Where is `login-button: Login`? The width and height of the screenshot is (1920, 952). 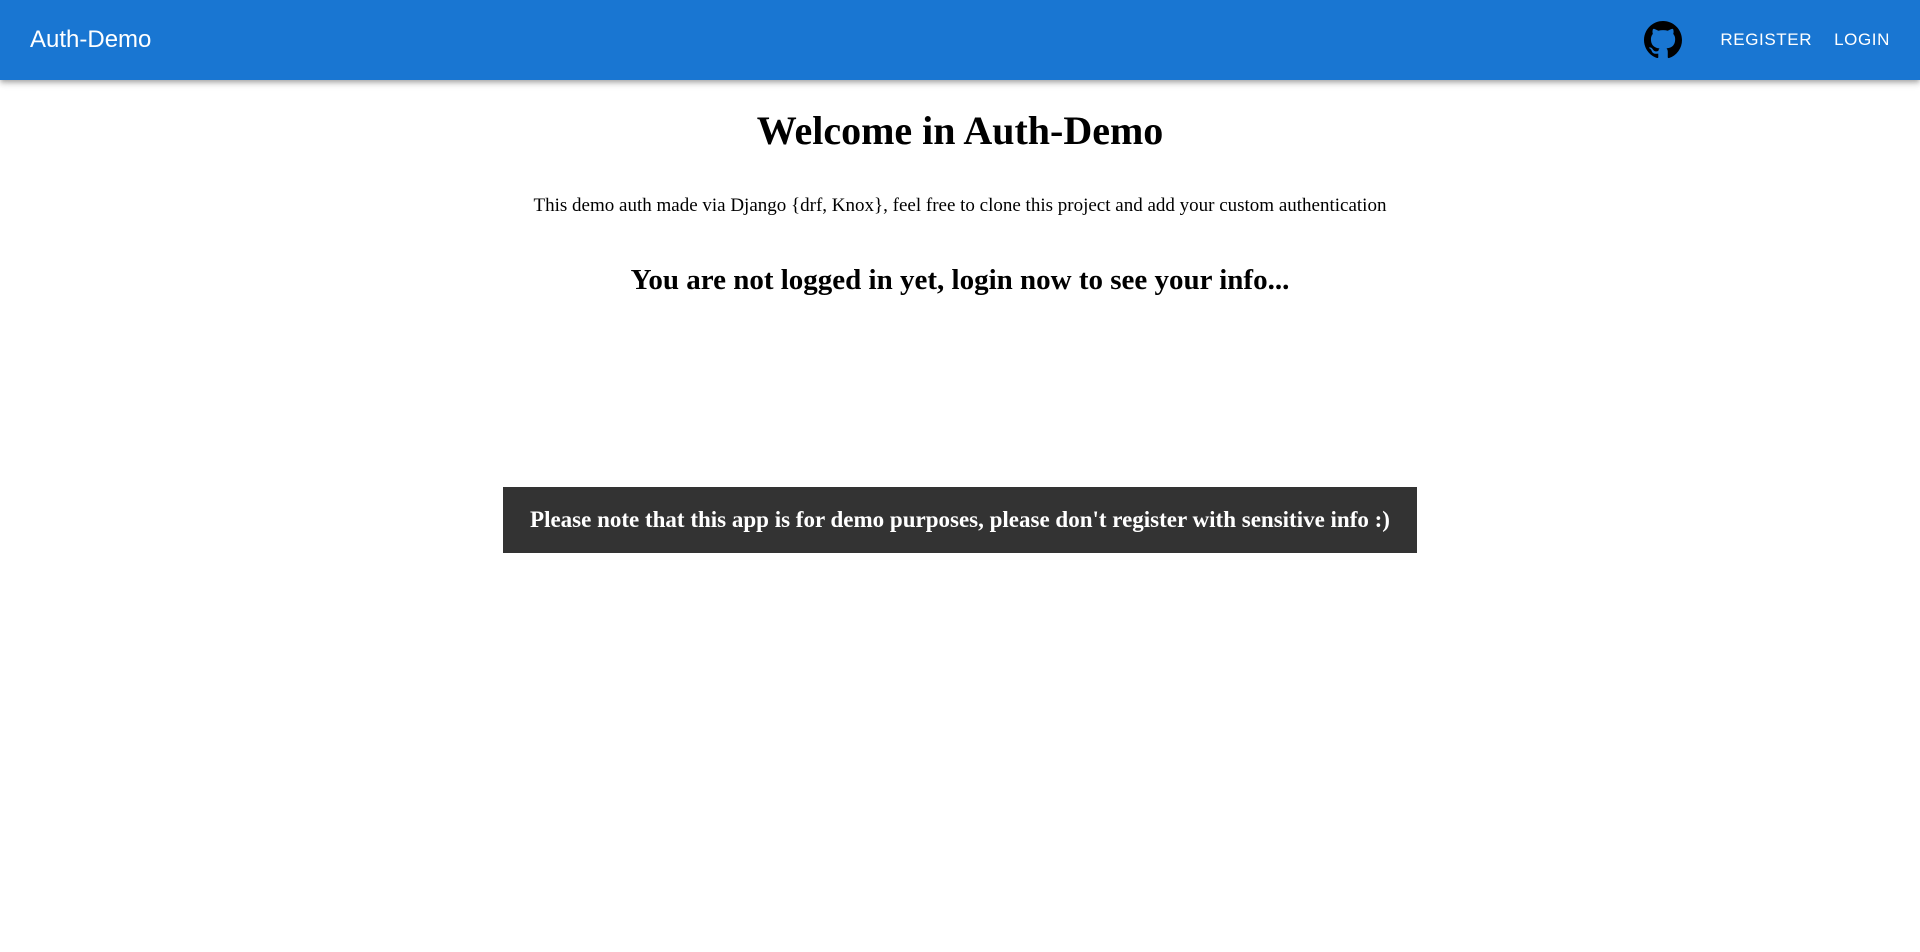 login-button: Login is located at coordinates (1862, 40).